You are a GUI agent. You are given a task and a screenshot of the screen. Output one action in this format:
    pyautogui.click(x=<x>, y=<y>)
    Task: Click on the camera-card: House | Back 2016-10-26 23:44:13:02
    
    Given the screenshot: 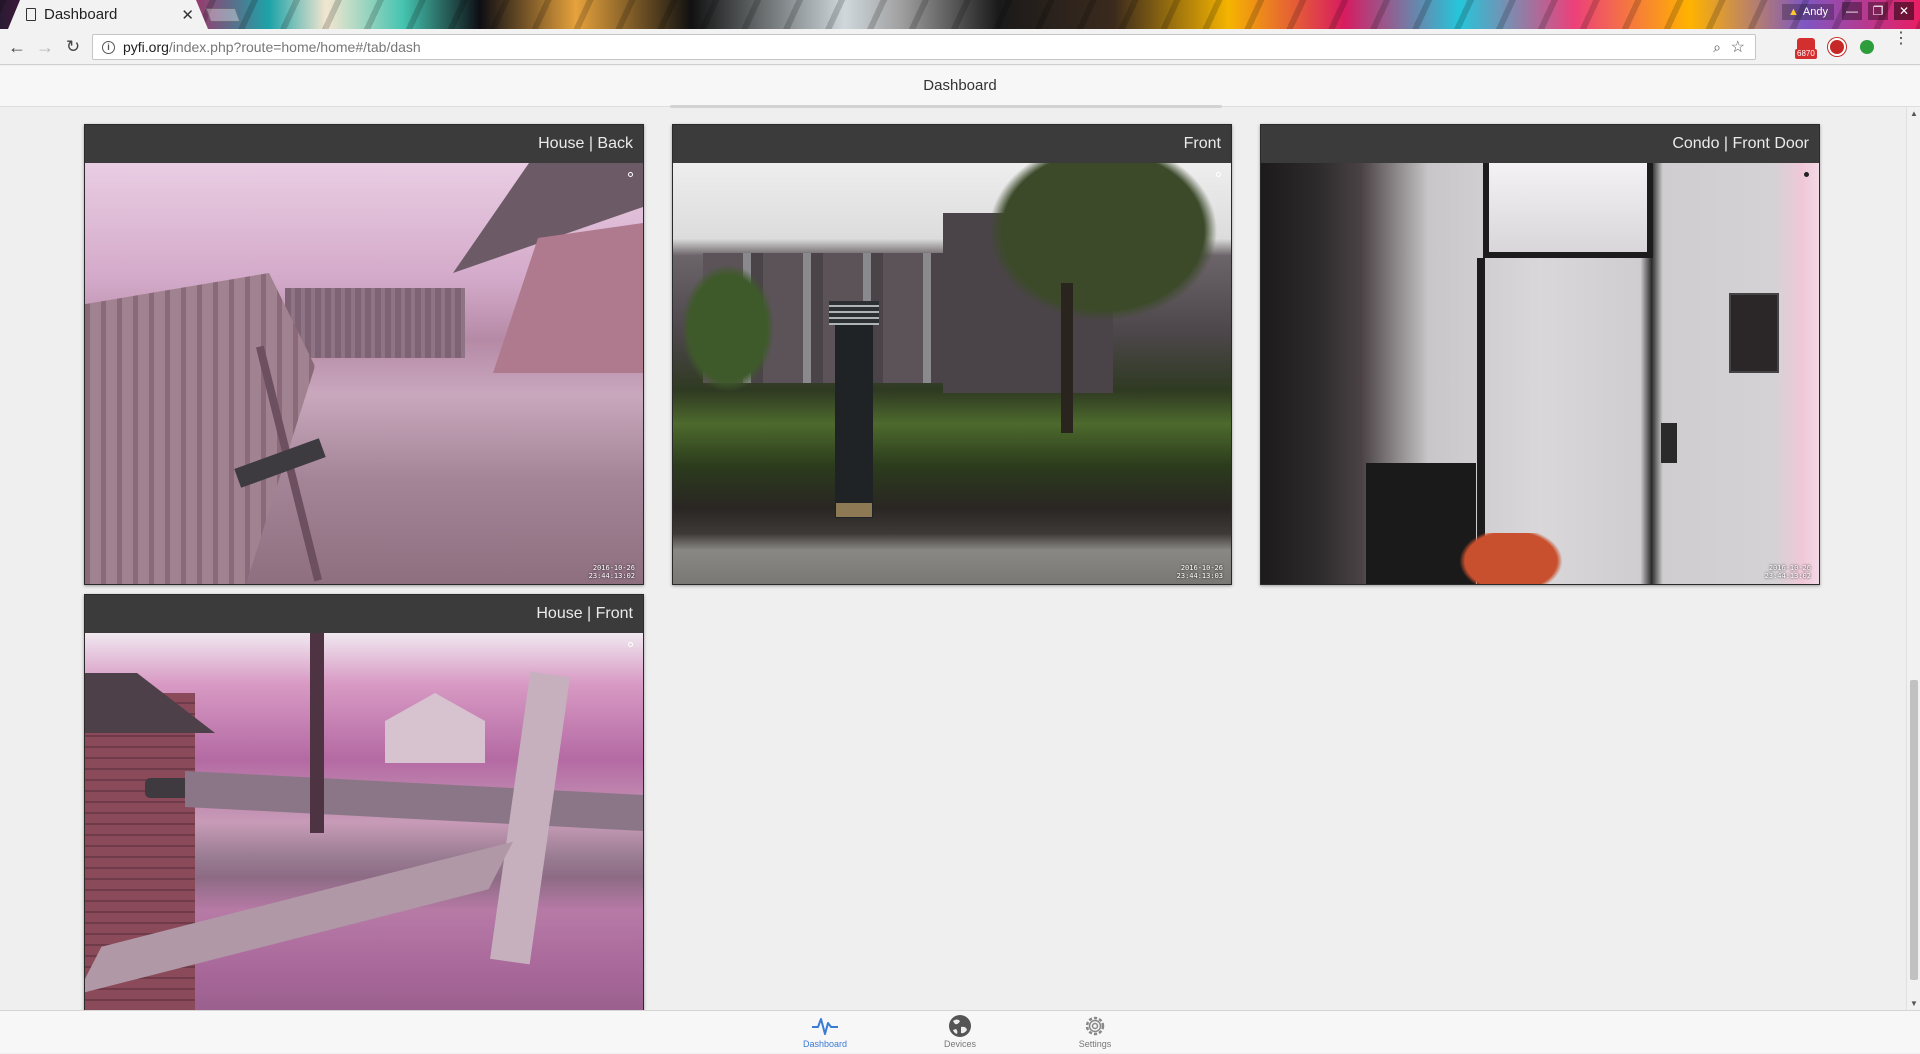 What is the action you would take?
    pyautogui.click(x=364, y=354)
    